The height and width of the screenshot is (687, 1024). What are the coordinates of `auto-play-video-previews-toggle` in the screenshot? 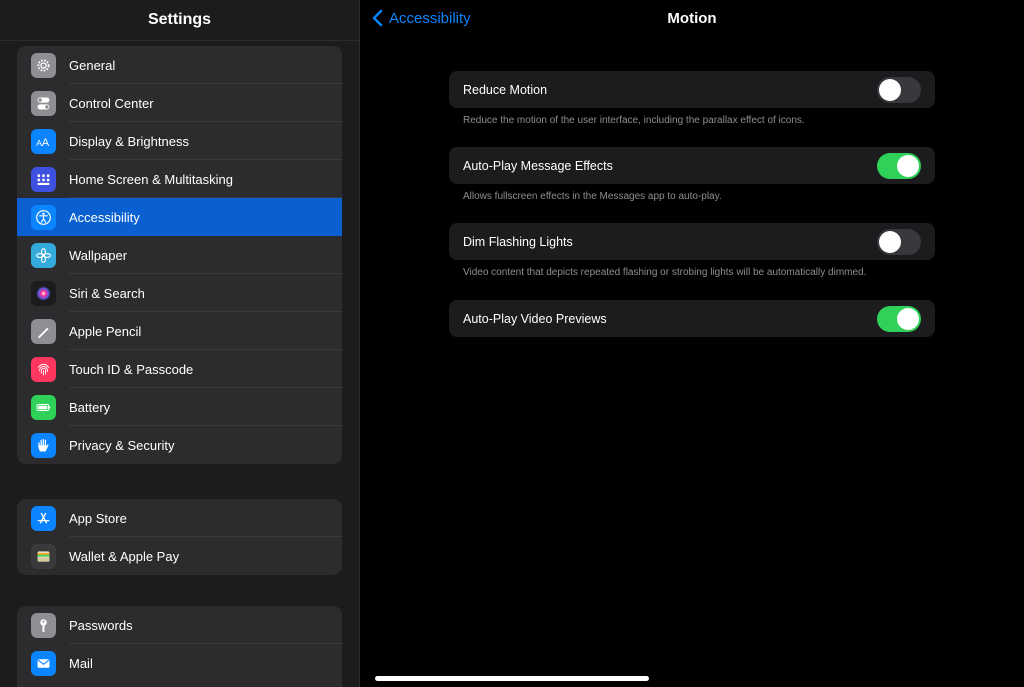 It's located at (899, 318).